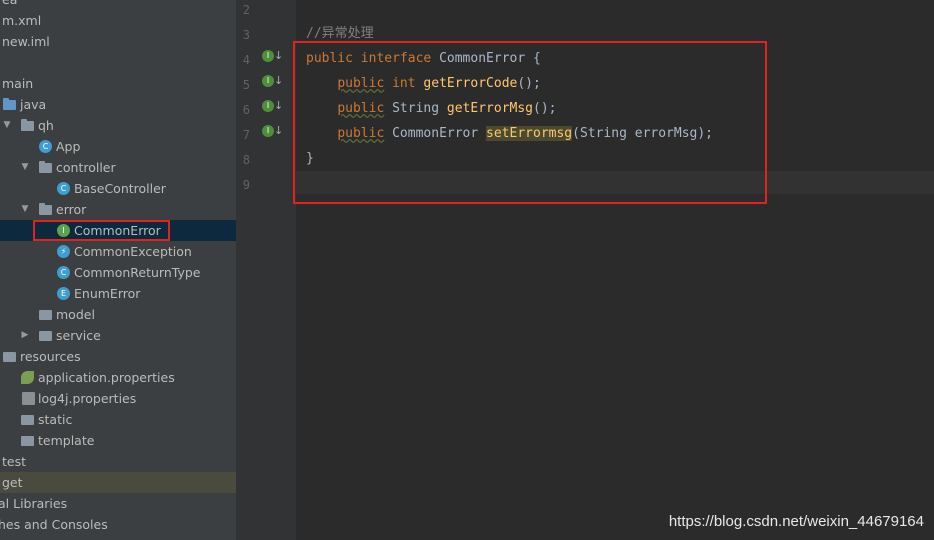 Image resolution: width=934 pixels, height=540 pixels. What do you see at coordinates (118, 335) in the screenshot?
I see `tree-item-service: ▶ service` at bounding box center [118, 335].